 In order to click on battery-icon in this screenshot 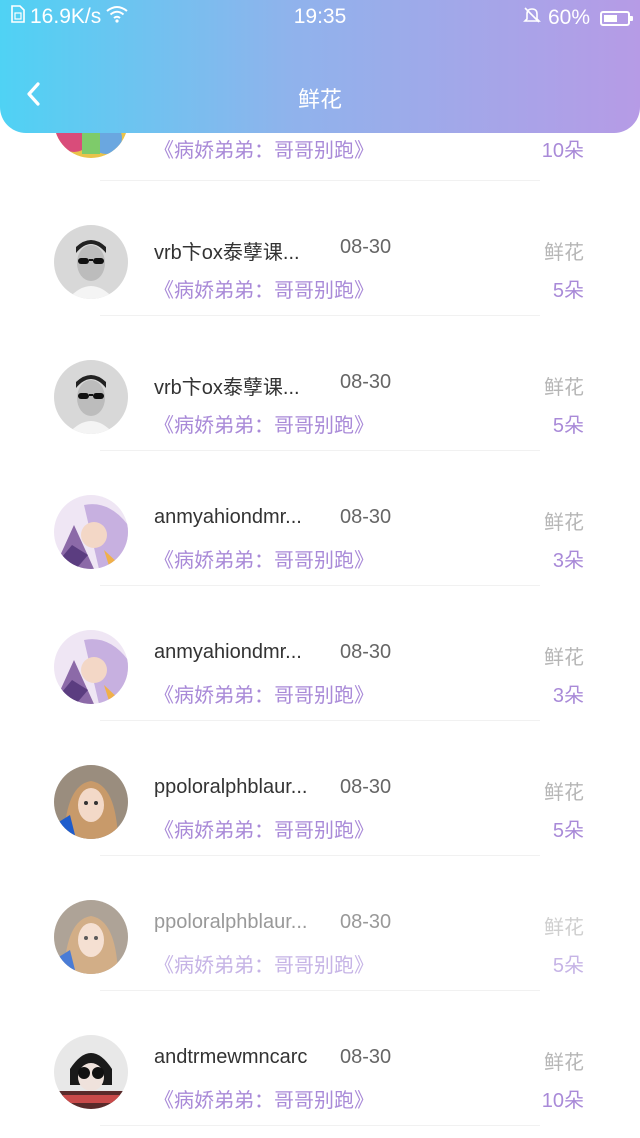, I will do `click(616, 18)`.